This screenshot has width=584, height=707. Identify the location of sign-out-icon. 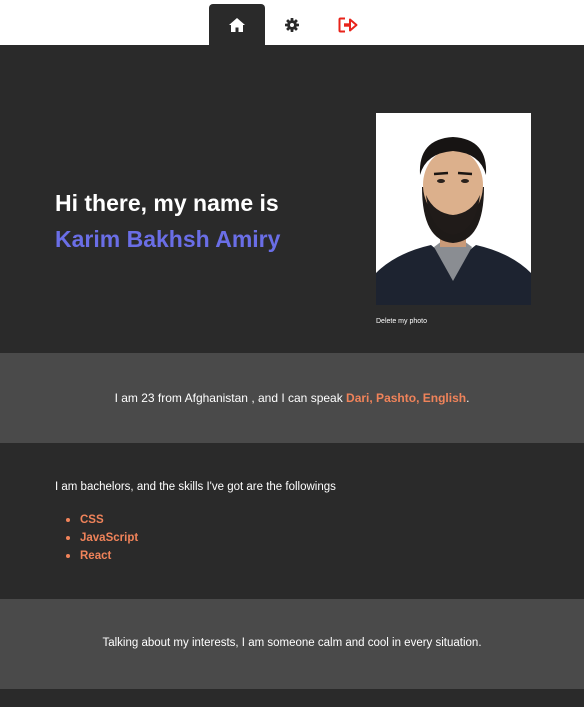
(348, 24).